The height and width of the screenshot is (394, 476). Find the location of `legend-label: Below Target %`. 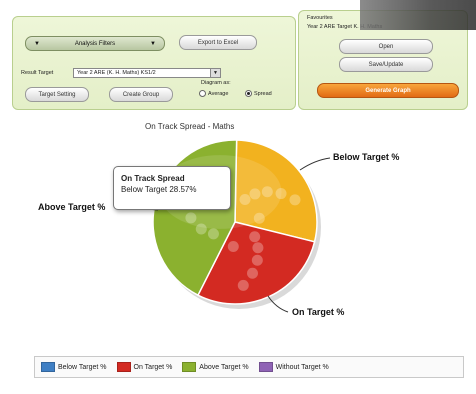

legend-label: Below Target % is located at coordinates (82, 367).